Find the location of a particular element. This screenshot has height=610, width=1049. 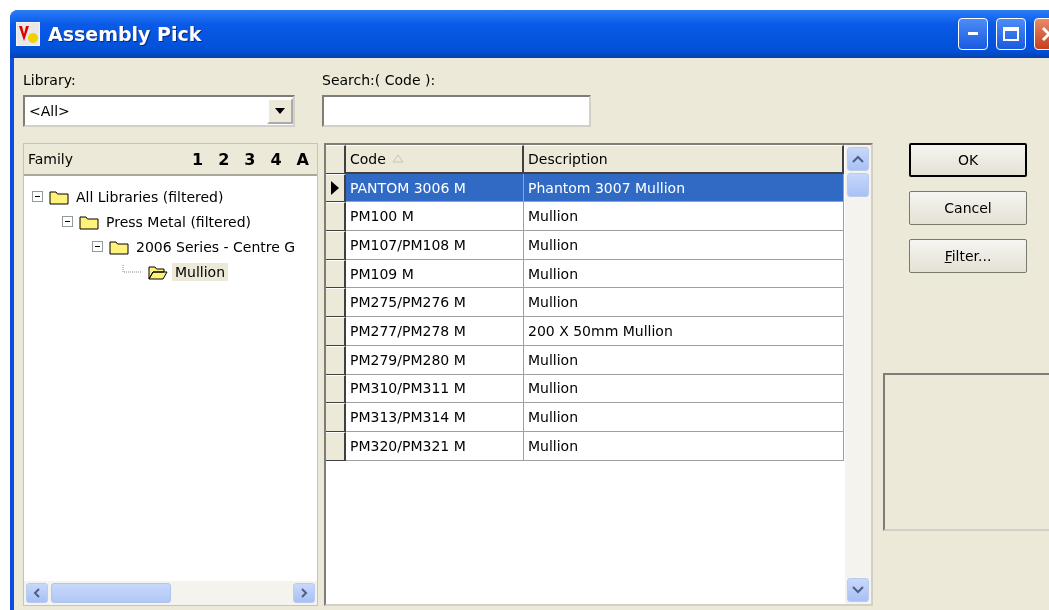

scroll-left-icon is located at coordinates (37, 593).